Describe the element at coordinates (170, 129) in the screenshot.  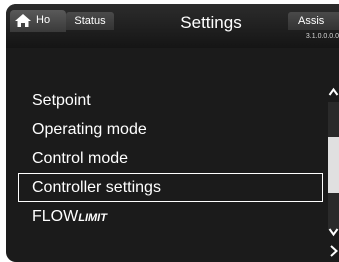
I see `menu-item-operating-mode: Operating mode` at that location.